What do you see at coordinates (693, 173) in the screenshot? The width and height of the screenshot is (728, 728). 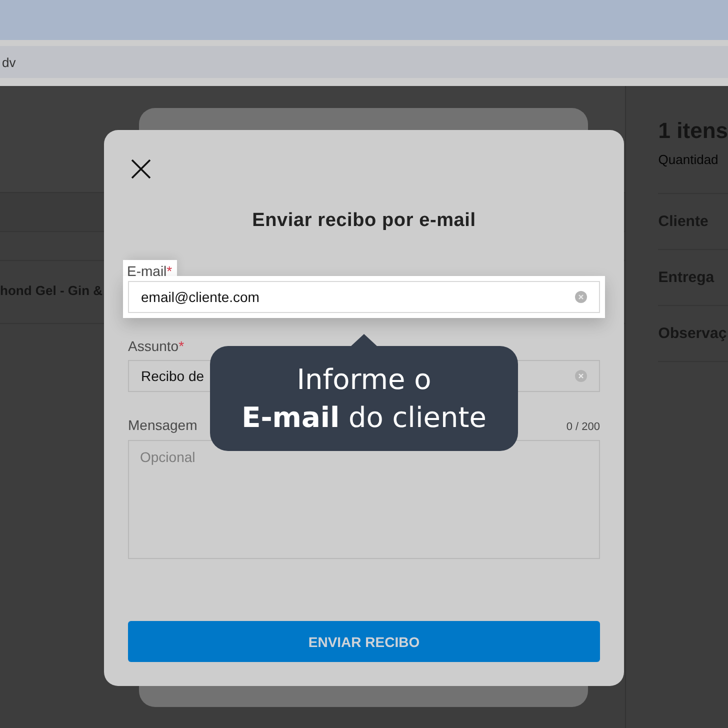 I see `summary-subtitle: Quantidad` at bounding box center [693, 173].